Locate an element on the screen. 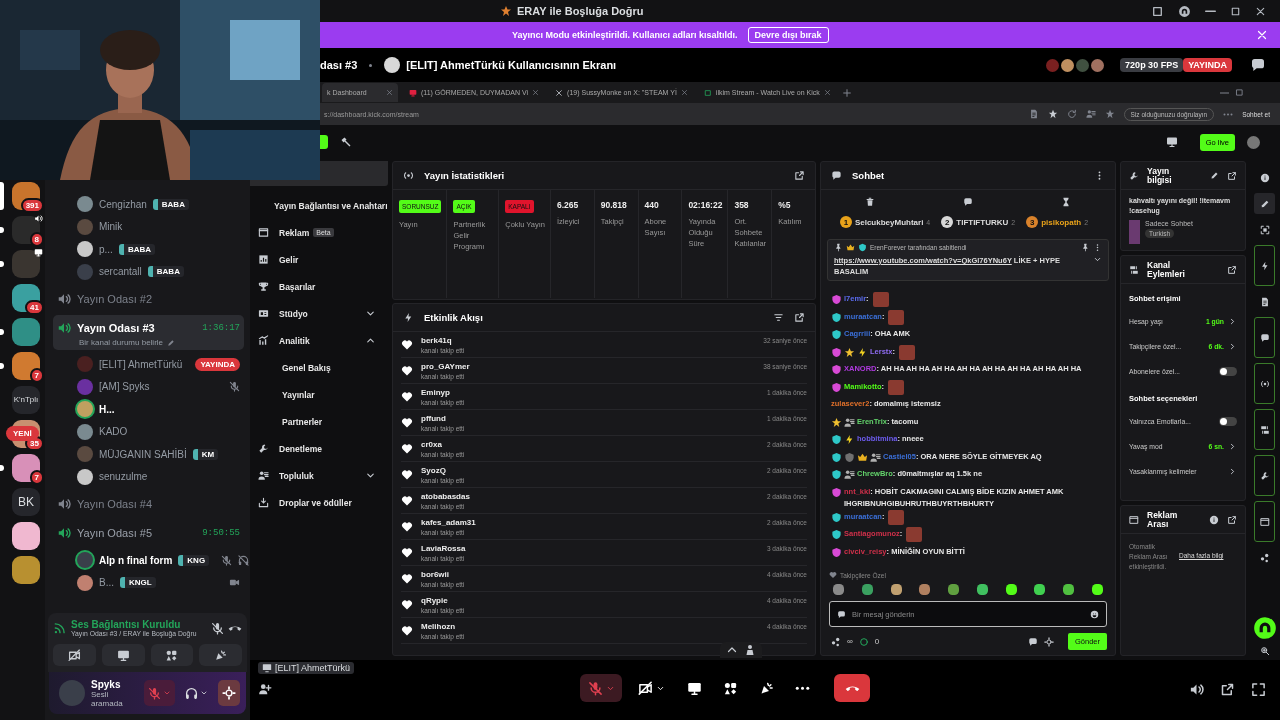  member-name: Cengizhan is located at coordinates (123, 204).